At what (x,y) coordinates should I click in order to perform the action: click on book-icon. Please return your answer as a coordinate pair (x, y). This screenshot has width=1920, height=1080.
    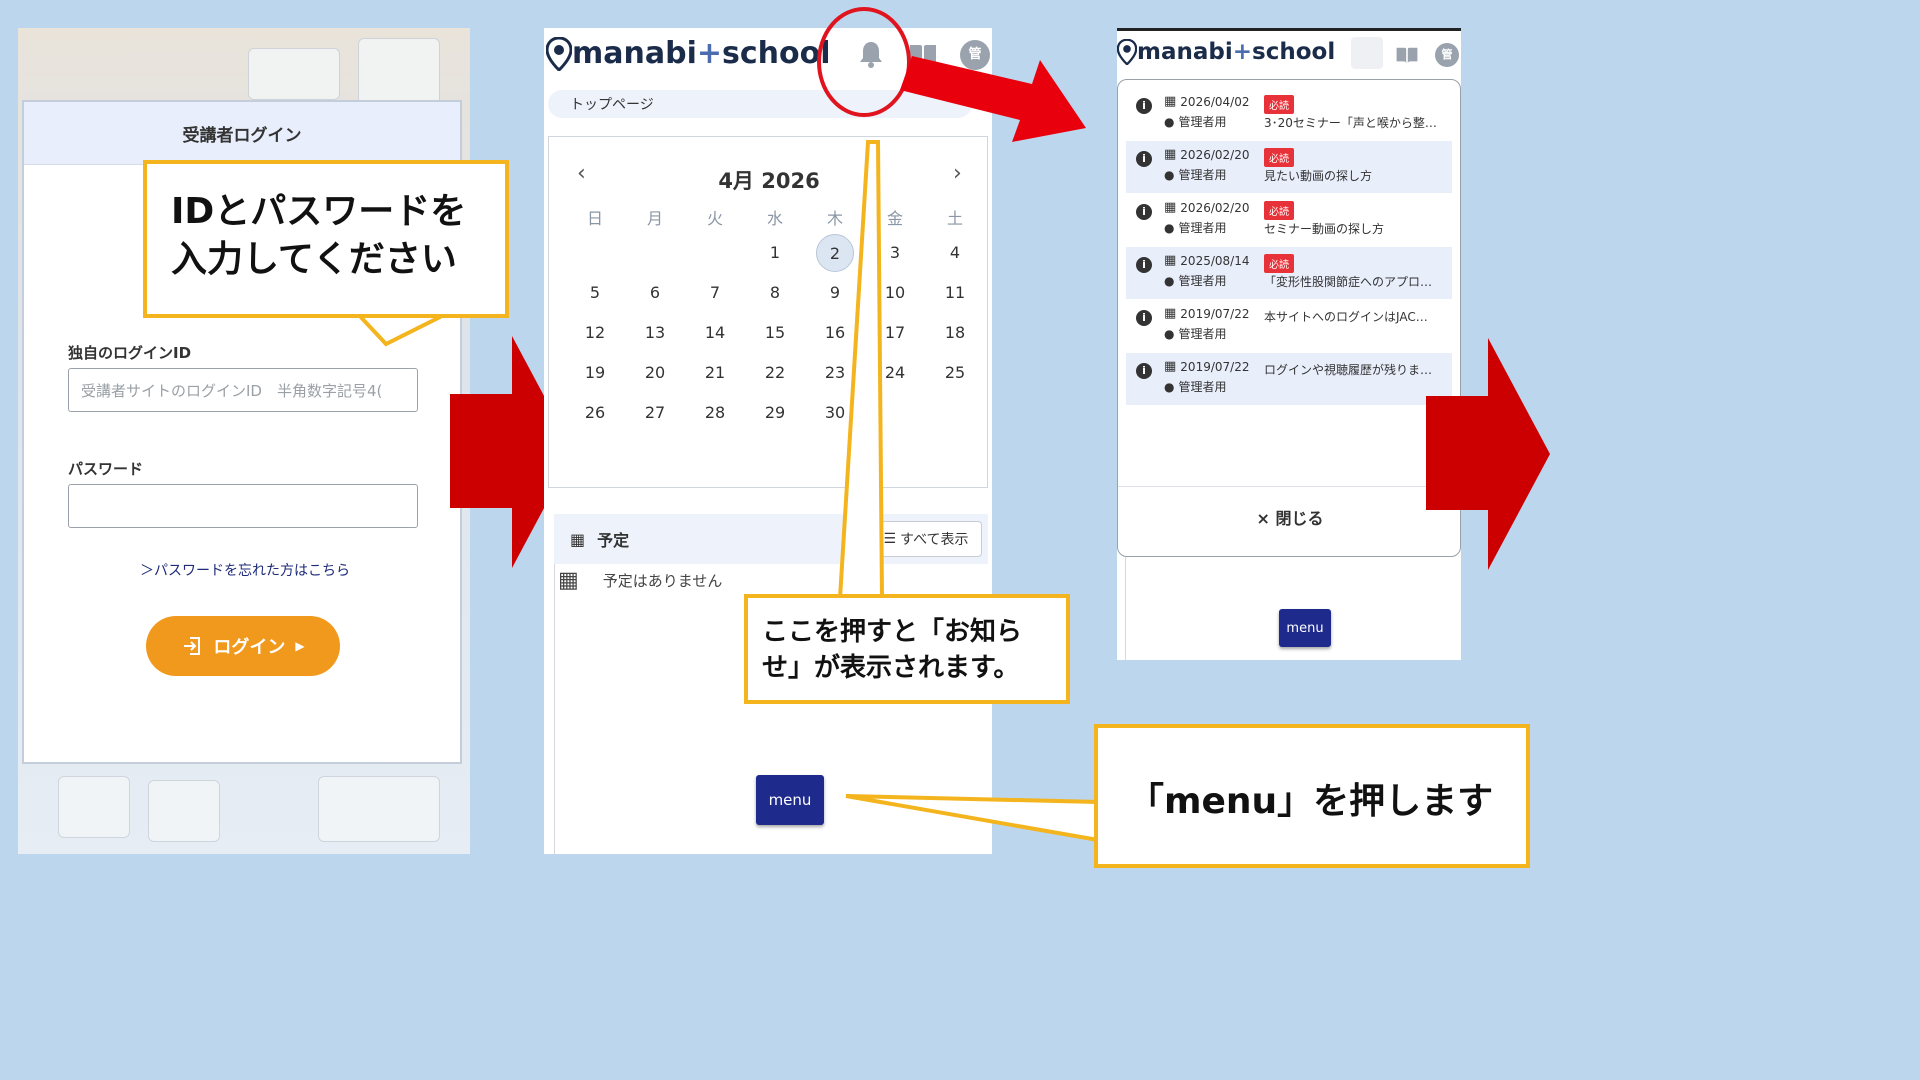
    Looking at the image, I should click on (1407, 55).